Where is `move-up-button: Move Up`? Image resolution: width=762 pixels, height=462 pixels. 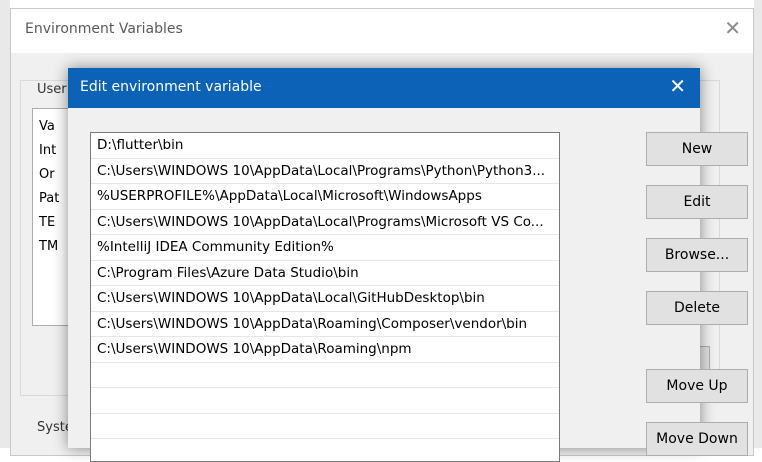 move-up-button: Move Up is located at coordinates (697, 386).